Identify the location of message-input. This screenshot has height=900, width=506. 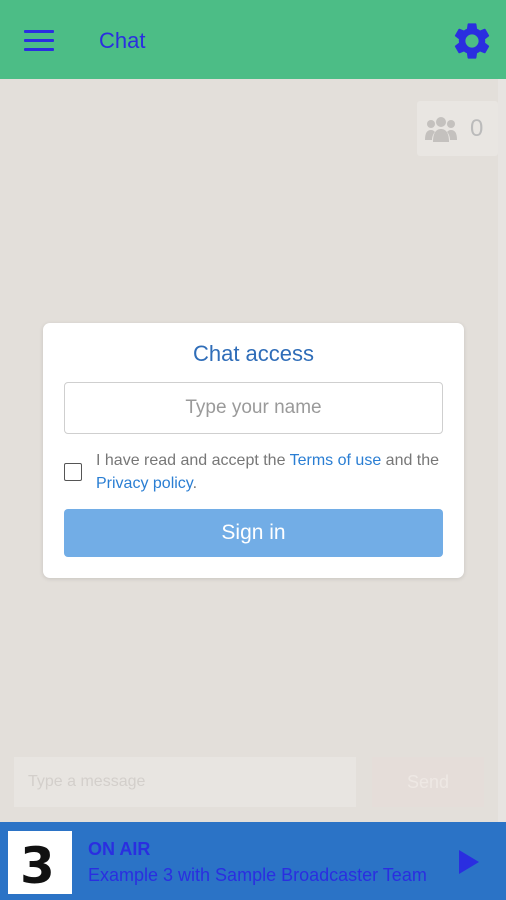
(185, 782).